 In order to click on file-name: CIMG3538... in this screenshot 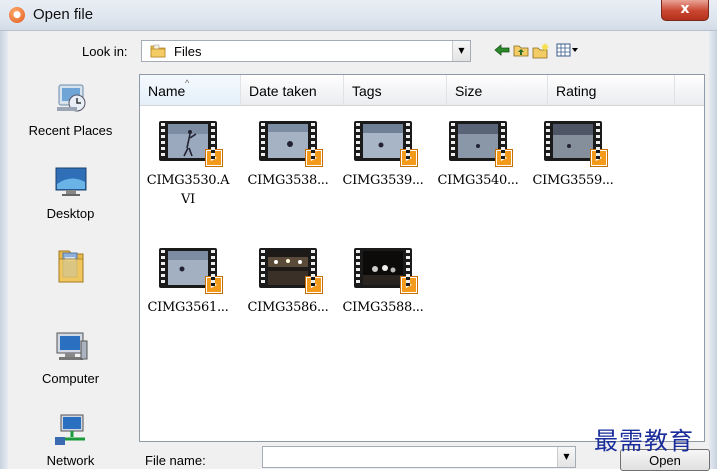, I will do `click(288, 180)`.